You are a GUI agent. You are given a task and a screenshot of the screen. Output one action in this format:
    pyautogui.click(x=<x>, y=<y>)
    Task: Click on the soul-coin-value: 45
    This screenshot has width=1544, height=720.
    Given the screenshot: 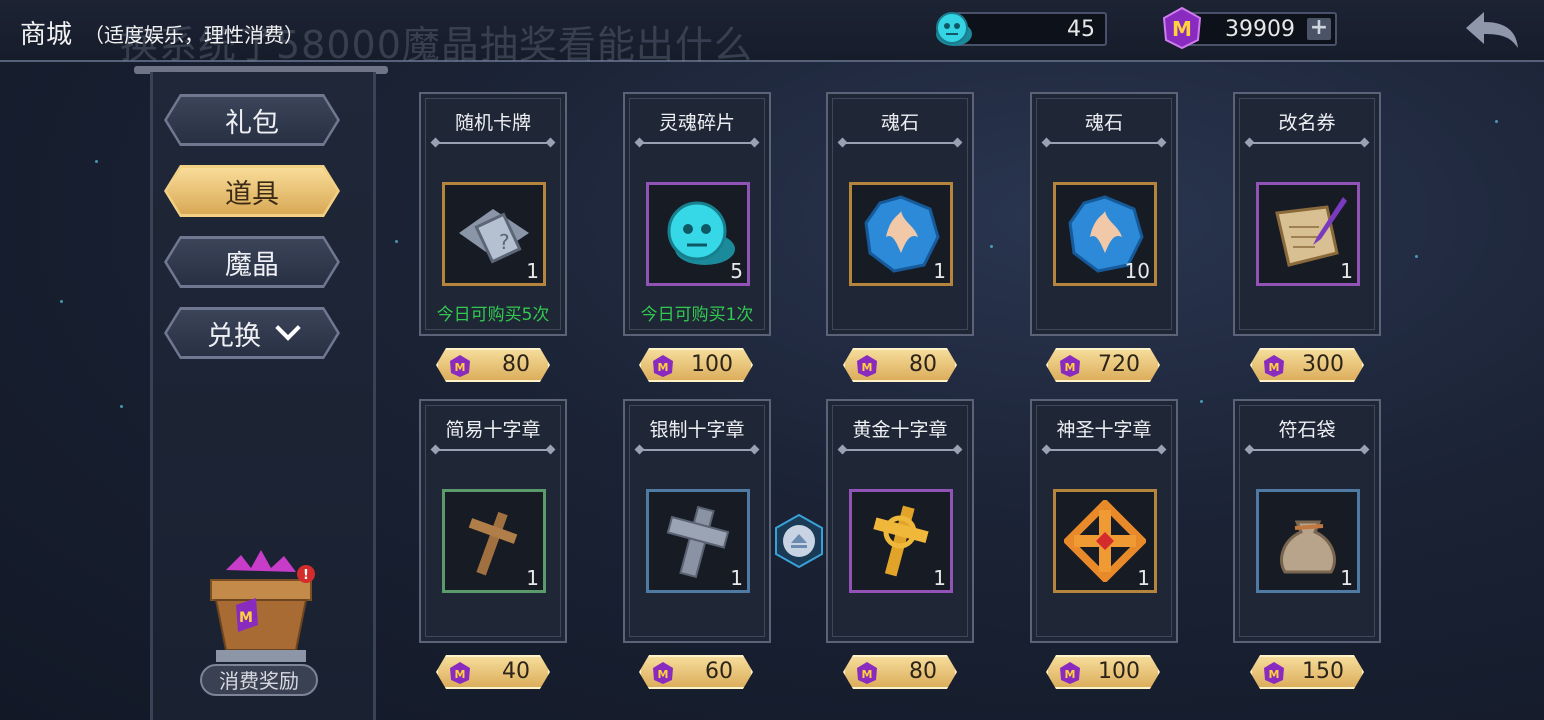 What is the action you would take?
    pyautogui.click(x=1081, y=29)
    